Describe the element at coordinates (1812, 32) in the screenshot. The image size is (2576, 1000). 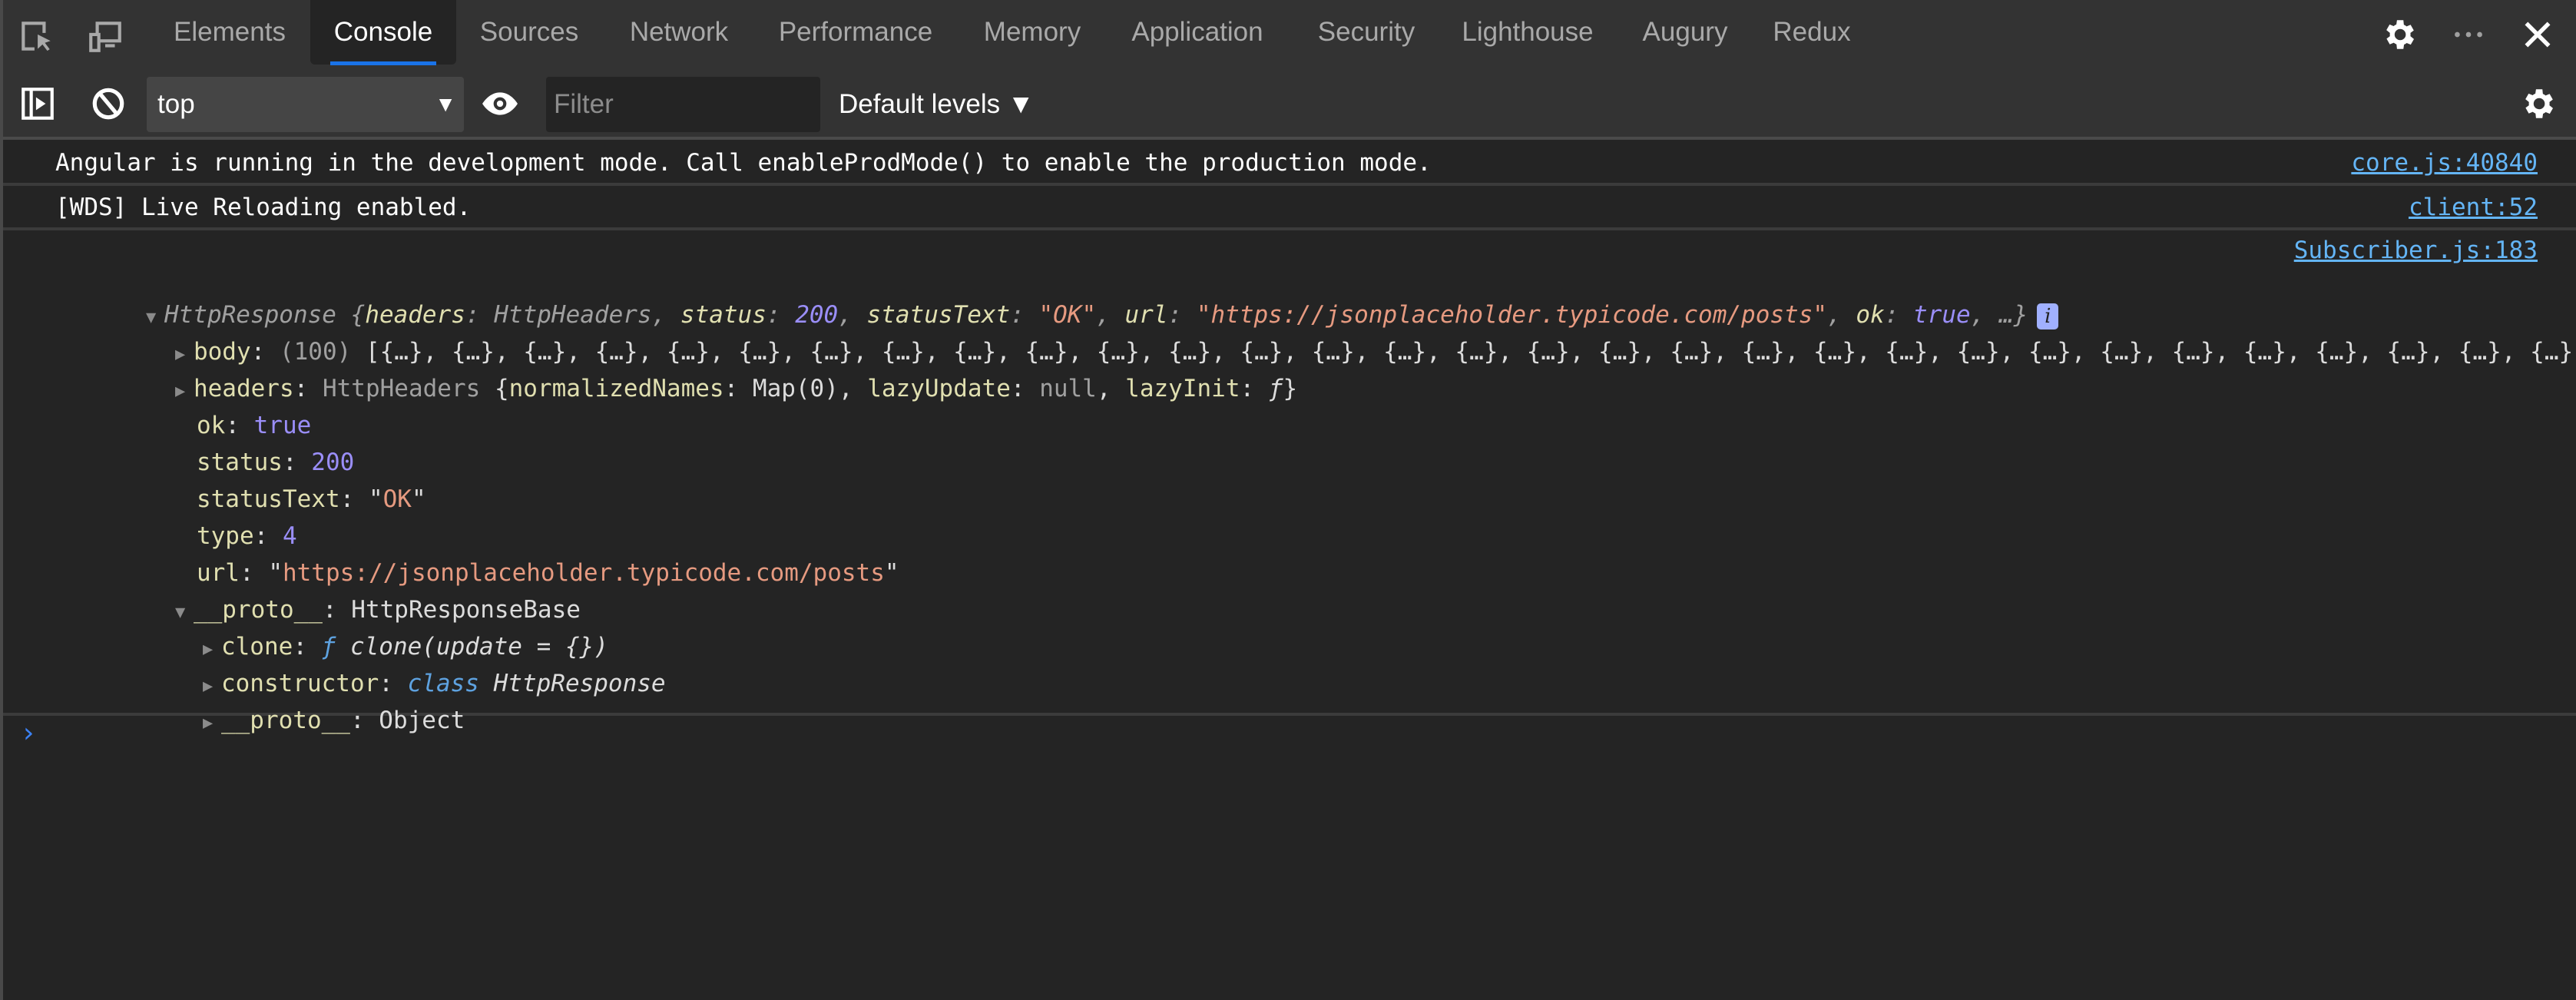
I see `tab-redux: Redux` at that location.